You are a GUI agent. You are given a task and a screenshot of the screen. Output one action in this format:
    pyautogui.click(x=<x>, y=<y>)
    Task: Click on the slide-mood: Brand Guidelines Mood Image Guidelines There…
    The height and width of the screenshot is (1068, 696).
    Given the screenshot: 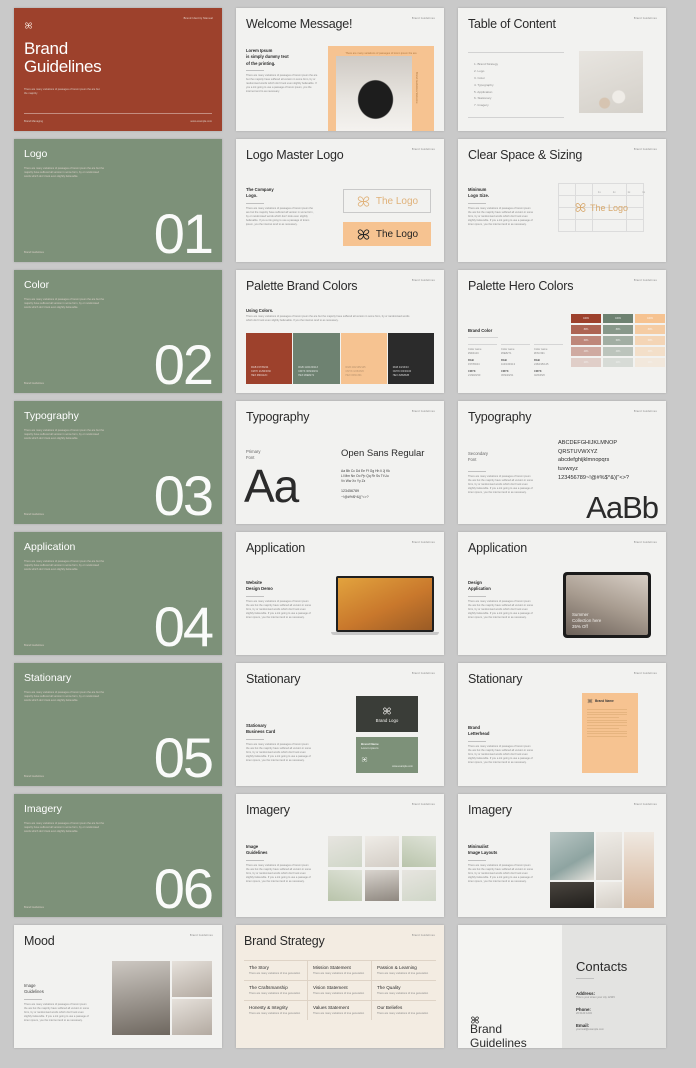 What is the action you would take?
    pyautogui.click(x=118, y=986)
    